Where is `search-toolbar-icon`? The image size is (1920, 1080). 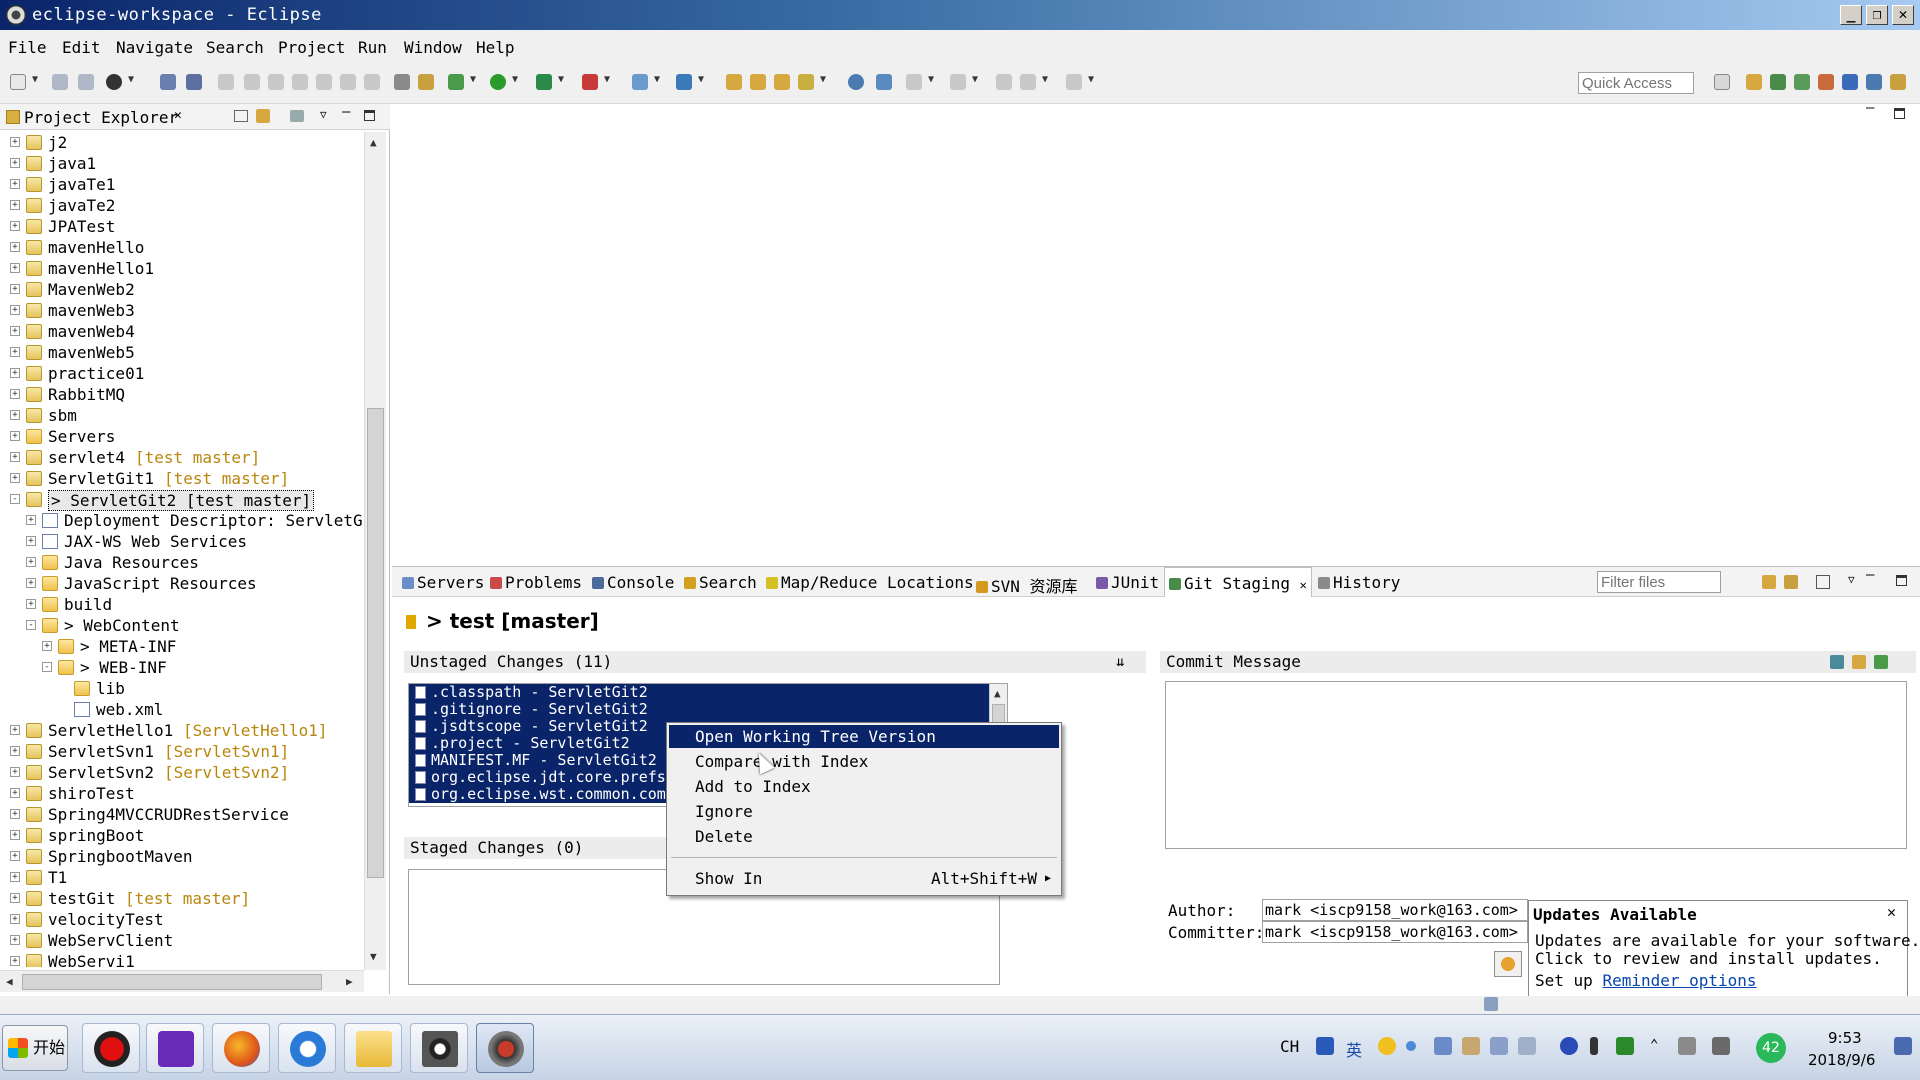 search-toolbar-icon is located at coordinates (806, 82).